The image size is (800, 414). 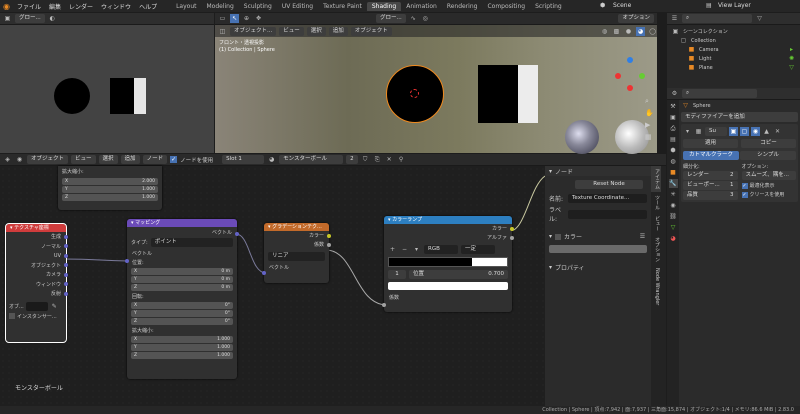 What do you see at coordinates (421, 6) in the screenshot?
I see `tab-animation: Animation` at bounding box center [421, 6].